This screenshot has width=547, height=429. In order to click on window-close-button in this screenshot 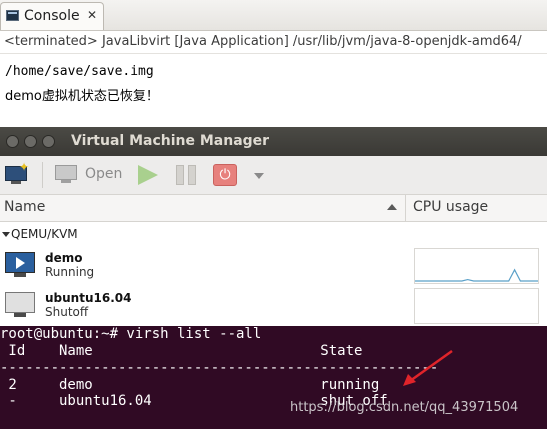, I will do `click(12, 141)`.